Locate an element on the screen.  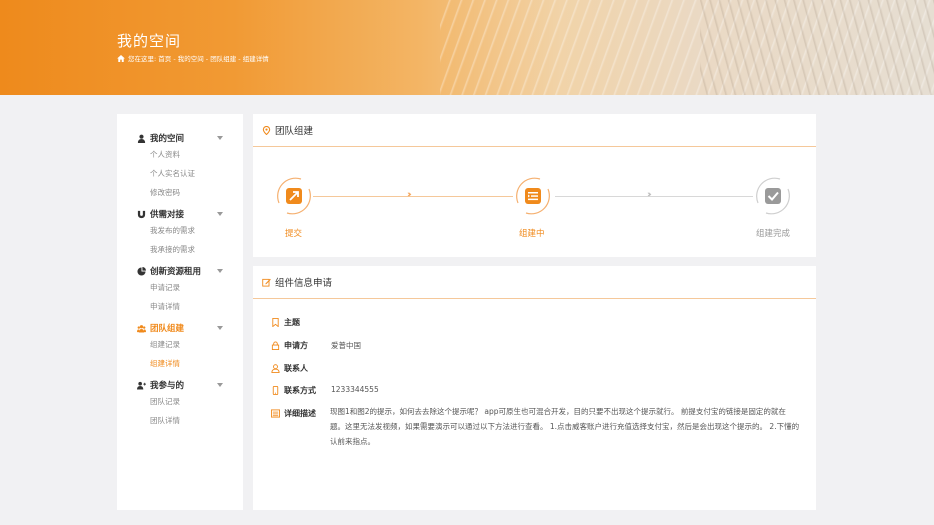
sidebar-group-my-space: 我的空间 个人资料 个人实名认证 修改密码 is located at coordinates (180, 166).